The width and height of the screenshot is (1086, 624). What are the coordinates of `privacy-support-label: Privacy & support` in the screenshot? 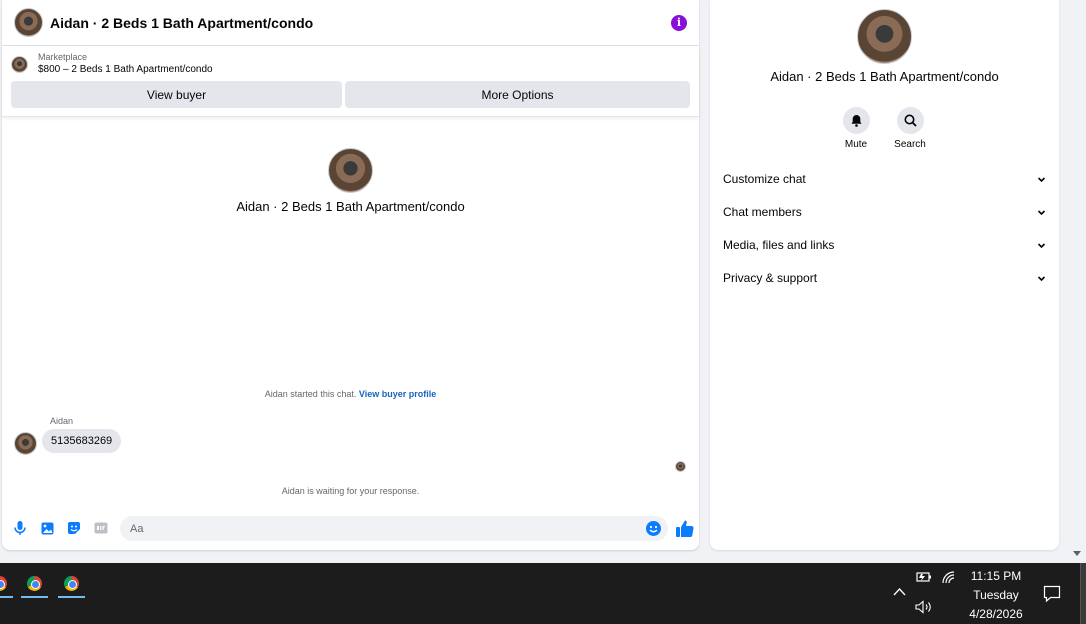 It's located at (770, 278).